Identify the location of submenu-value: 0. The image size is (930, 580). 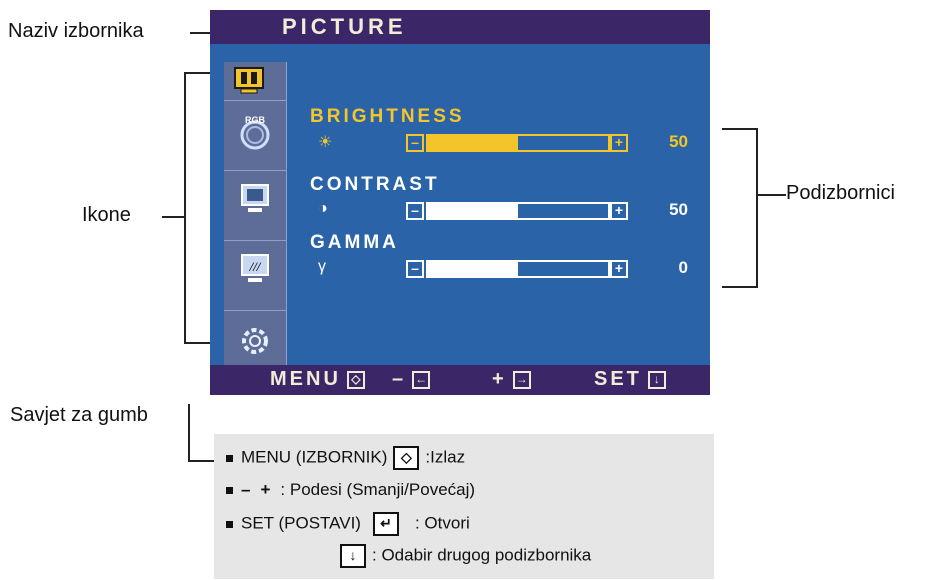
(683, 267).